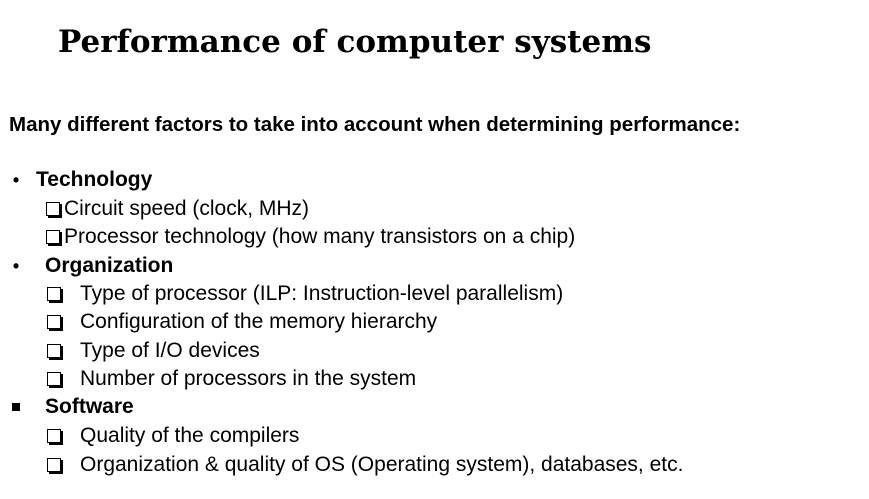 This screenshot has height=499, width=869. I want to click on section-technology: • Technology, so click(81, 180).